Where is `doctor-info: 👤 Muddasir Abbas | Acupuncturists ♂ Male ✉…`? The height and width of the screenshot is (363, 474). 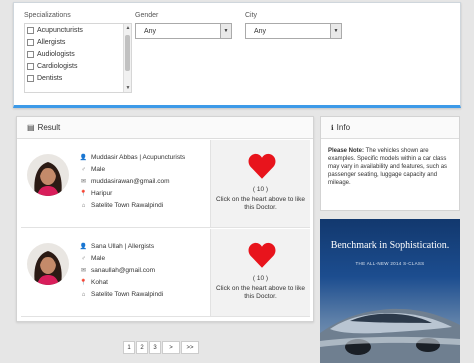 doctor-info: 👤 Muddasir Abbas | Acupuncturists ♂ Male ✉… is located at coordinates (115, 183).